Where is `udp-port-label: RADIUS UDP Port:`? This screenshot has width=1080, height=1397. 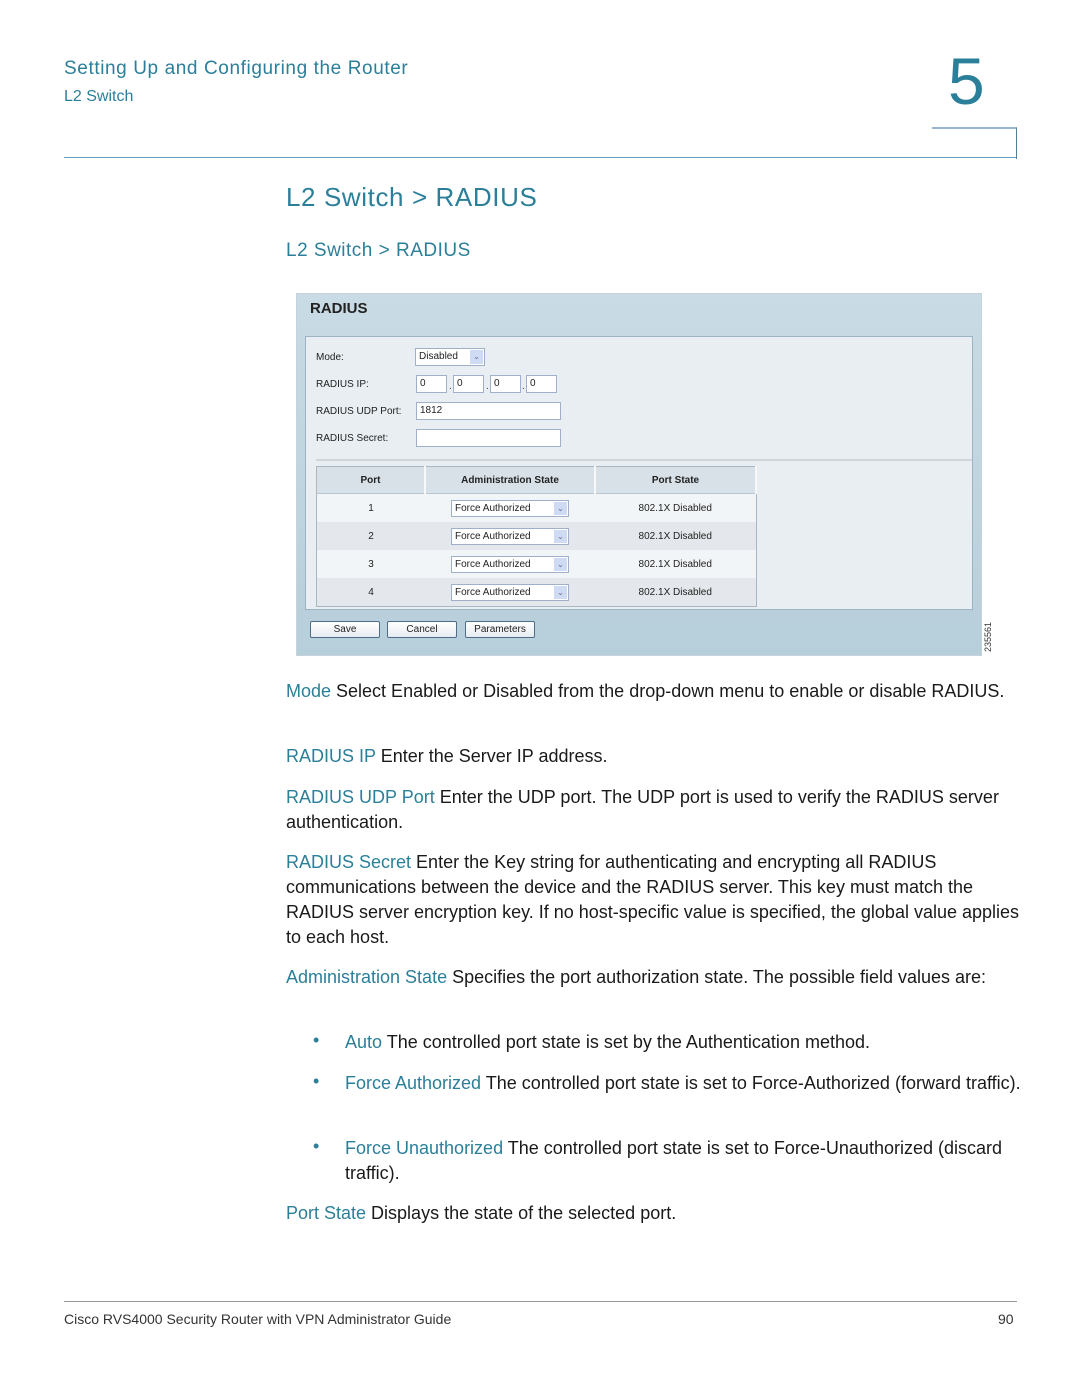 udp-port-label: RADIUS UDP Port: is located at coordinates (359, 411).